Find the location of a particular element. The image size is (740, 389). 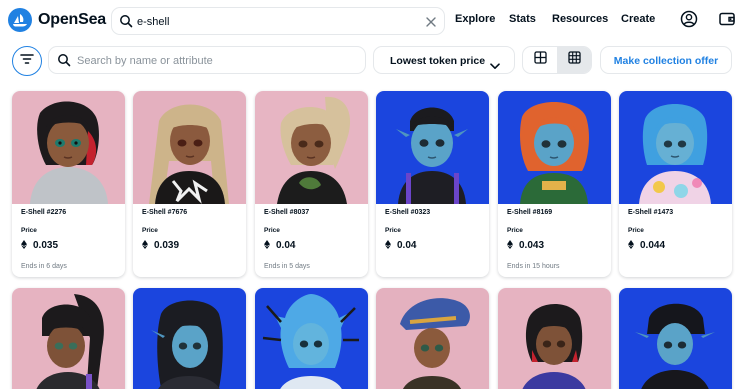

sort-dropdown: Lowest token price is located at coordinates (444, 60).